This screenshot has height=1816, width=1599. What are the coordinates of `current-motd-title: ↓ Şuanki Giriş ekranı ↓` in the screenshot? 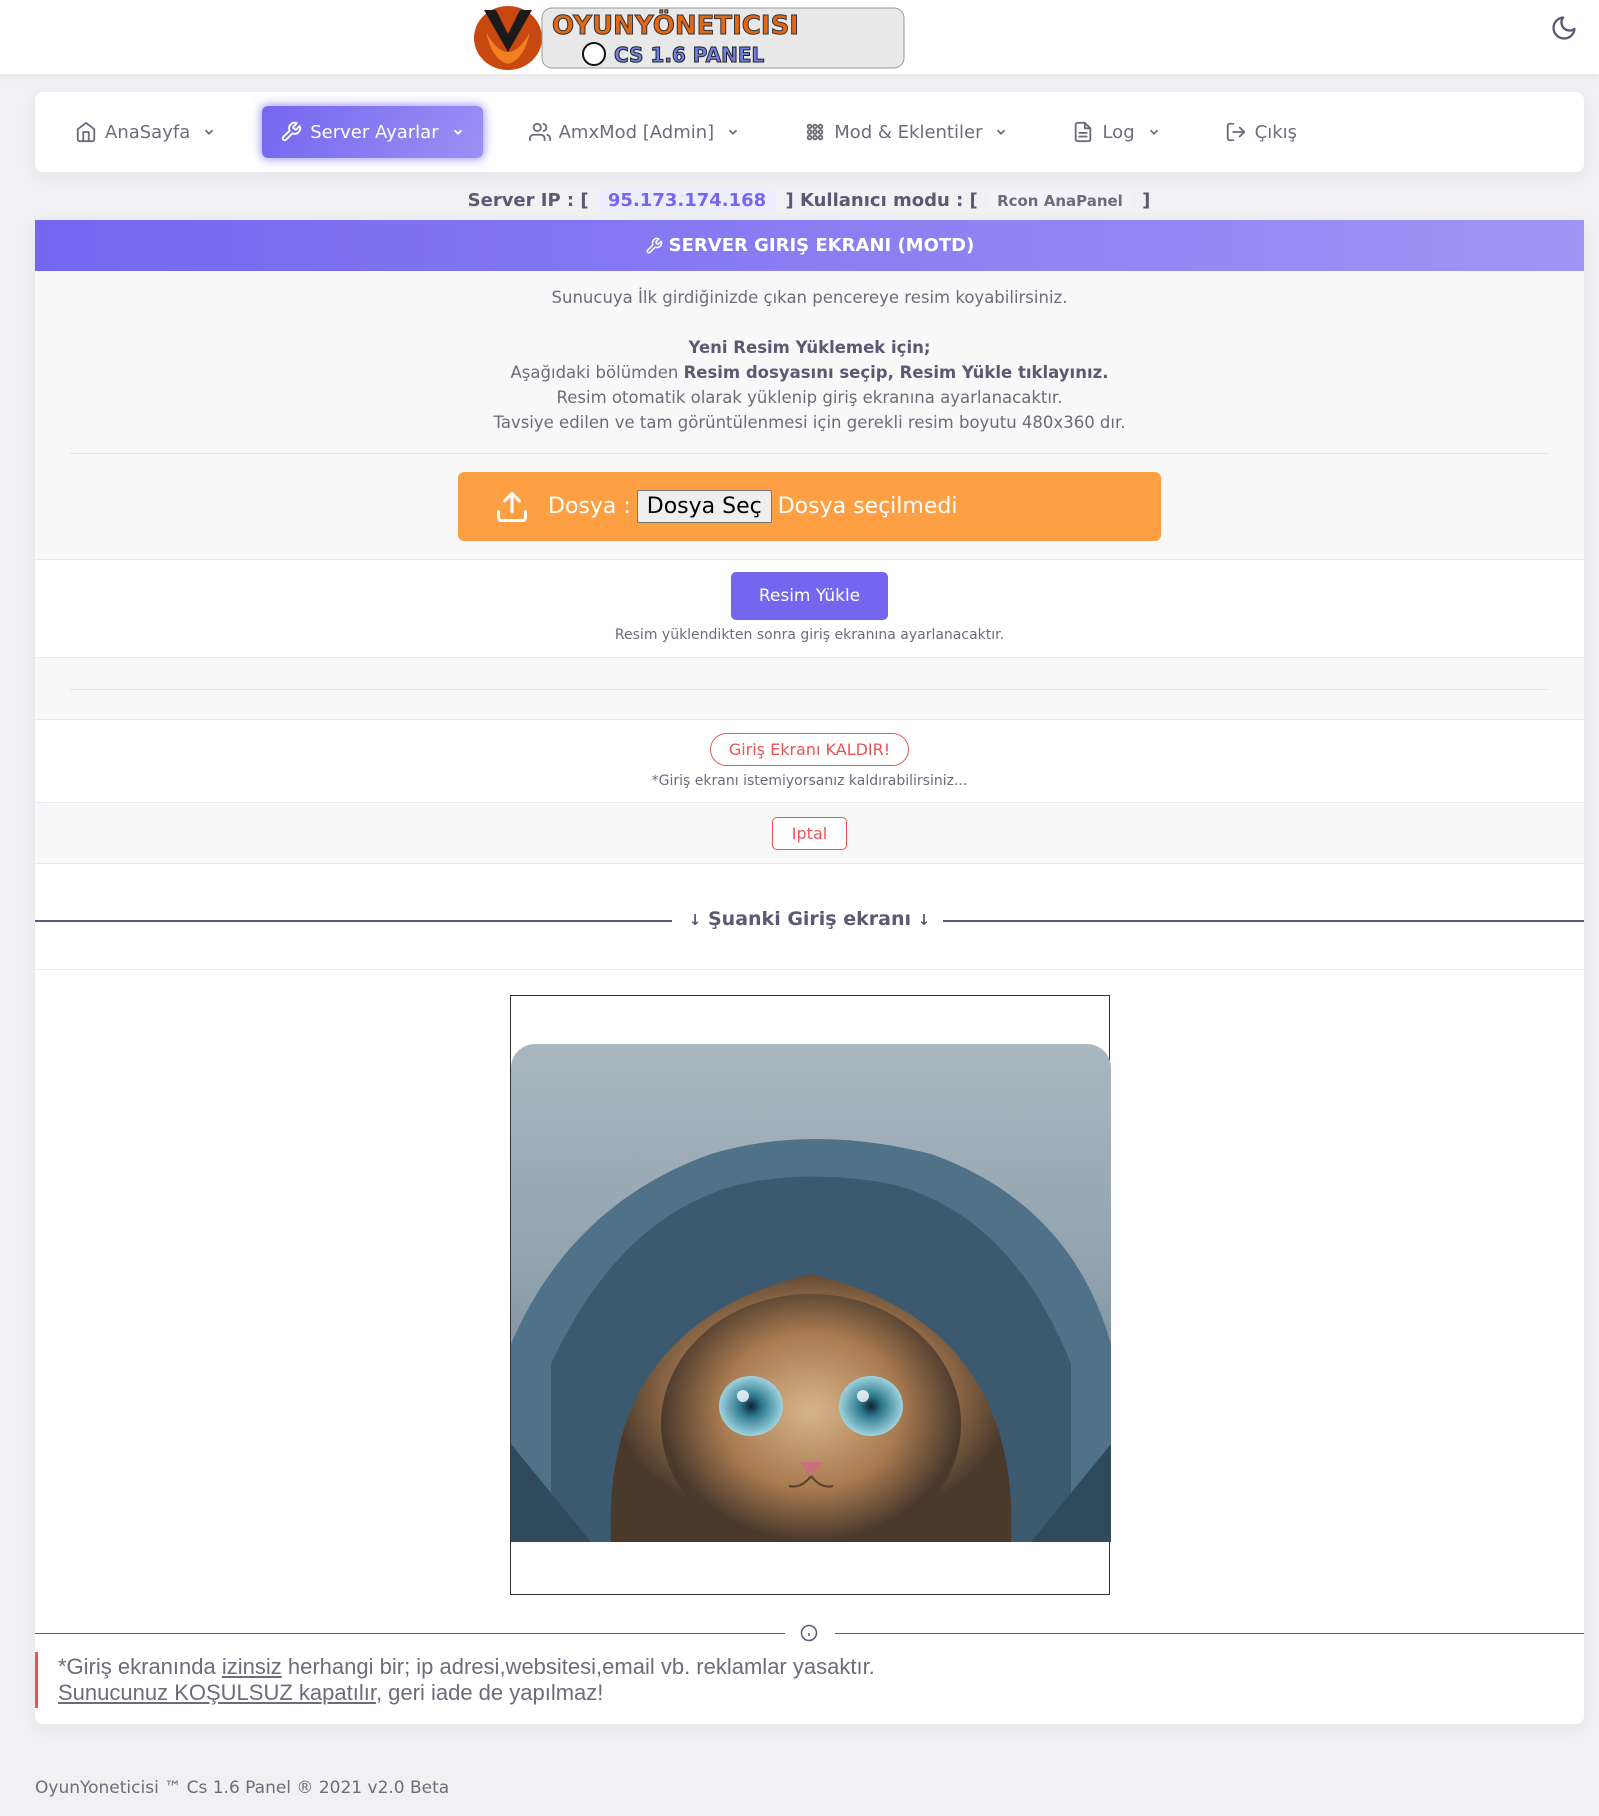 It's located at (809, 919).